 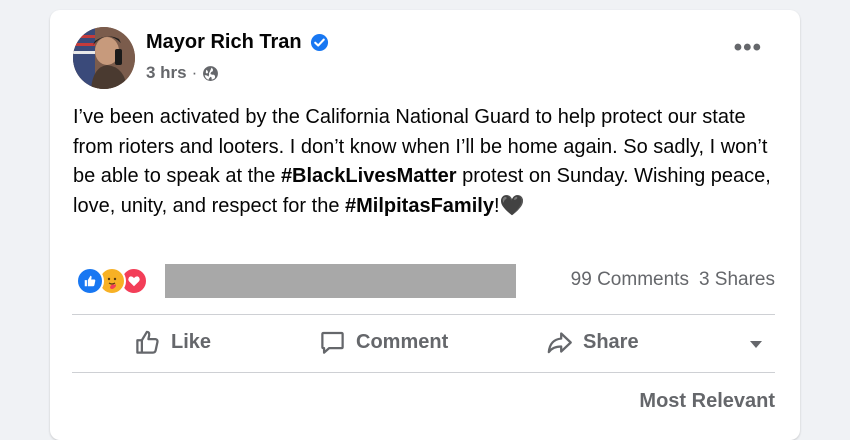 What do you see at coordinates (737, 280) in the screenshot?
I see `shares-count: 3 Shares` at bounding box center [737, 280].